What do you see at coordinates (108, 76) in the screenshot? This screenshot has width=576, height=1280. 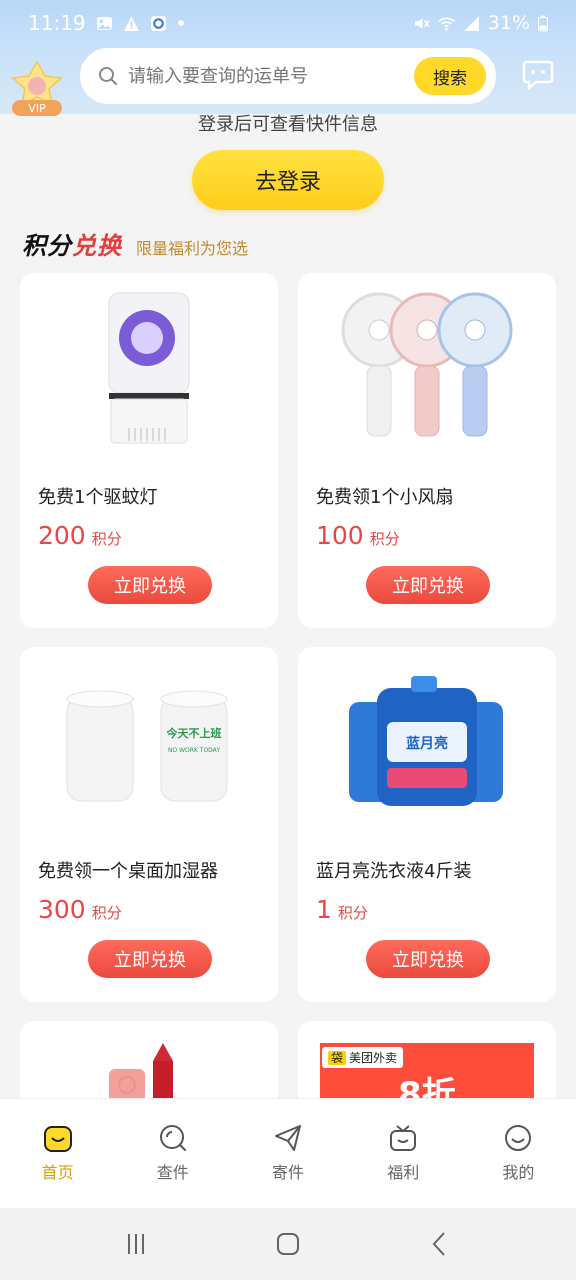 I see `search-icon` at bounding box center [108, 76].